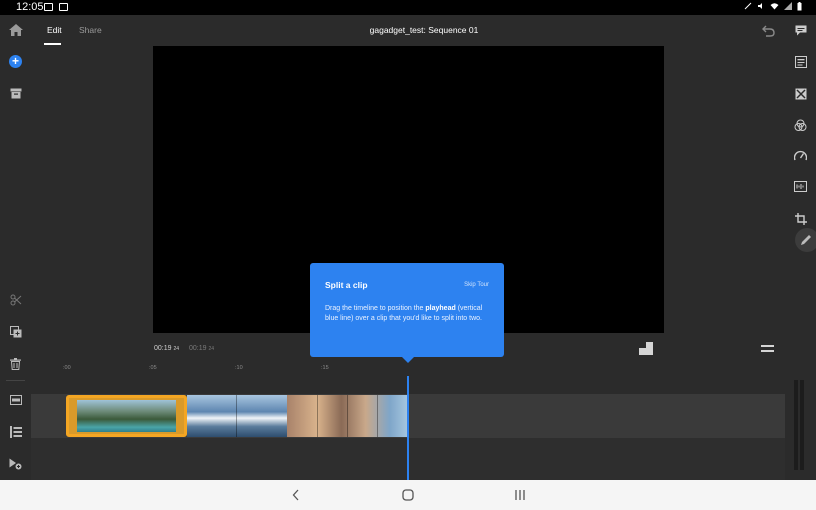 This screenshot has height=510, width=816. I want to click on draw-button, so click(805, 240).